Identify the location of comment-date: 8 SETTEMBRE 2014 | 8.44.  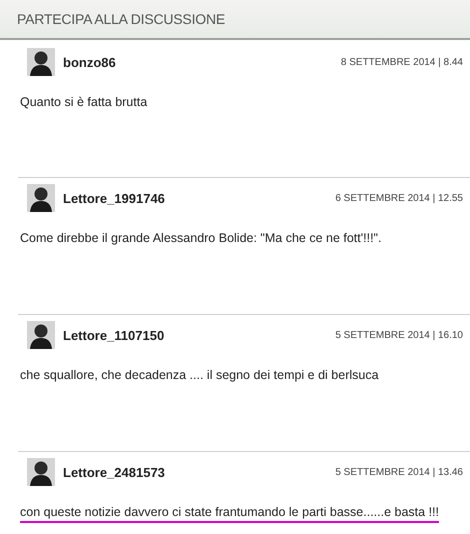
(401, 62).